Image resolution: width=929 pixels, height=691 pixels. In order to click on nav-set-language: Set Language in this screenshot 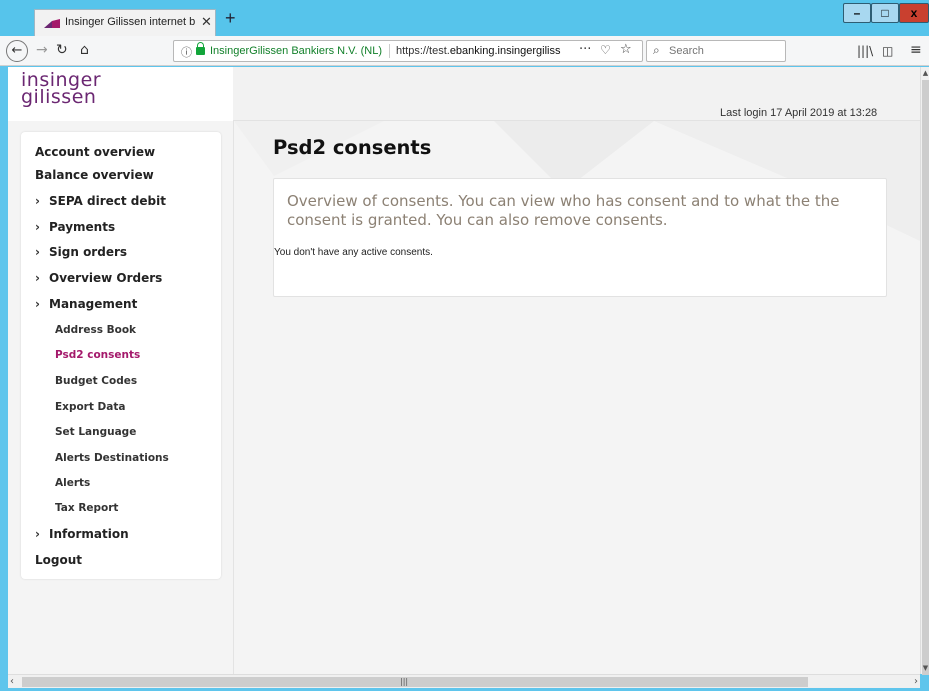, I will do `click(95, 432)`.